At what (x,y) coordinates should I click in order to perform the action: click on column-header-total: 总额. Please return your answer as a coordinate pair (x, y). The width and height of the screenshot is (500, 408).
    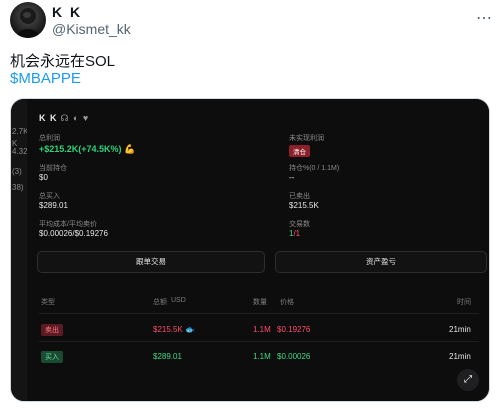
    Looking at the image, I should click on (160, 302).